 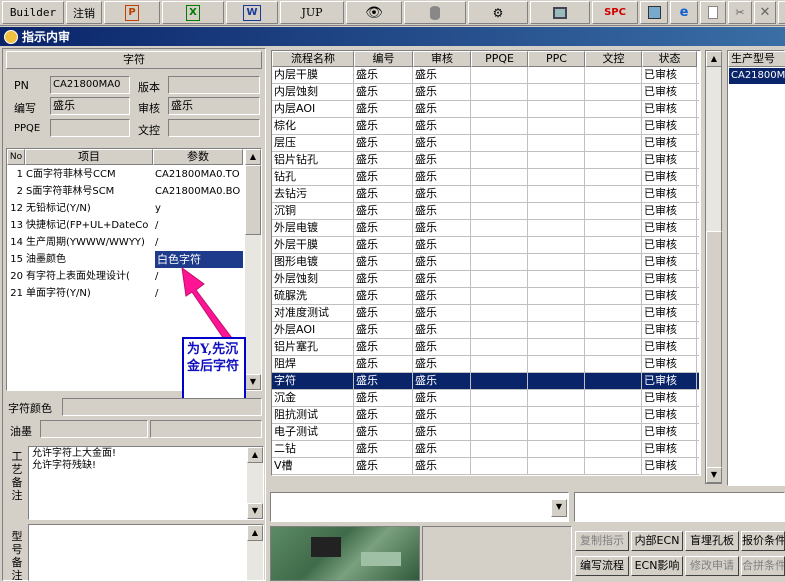 What do you see at coordinates (485, 398) in the screenshot?
I see `flow-row: 沉金 盛乐 盛乐 已审核` at bounding box center [485, 398].